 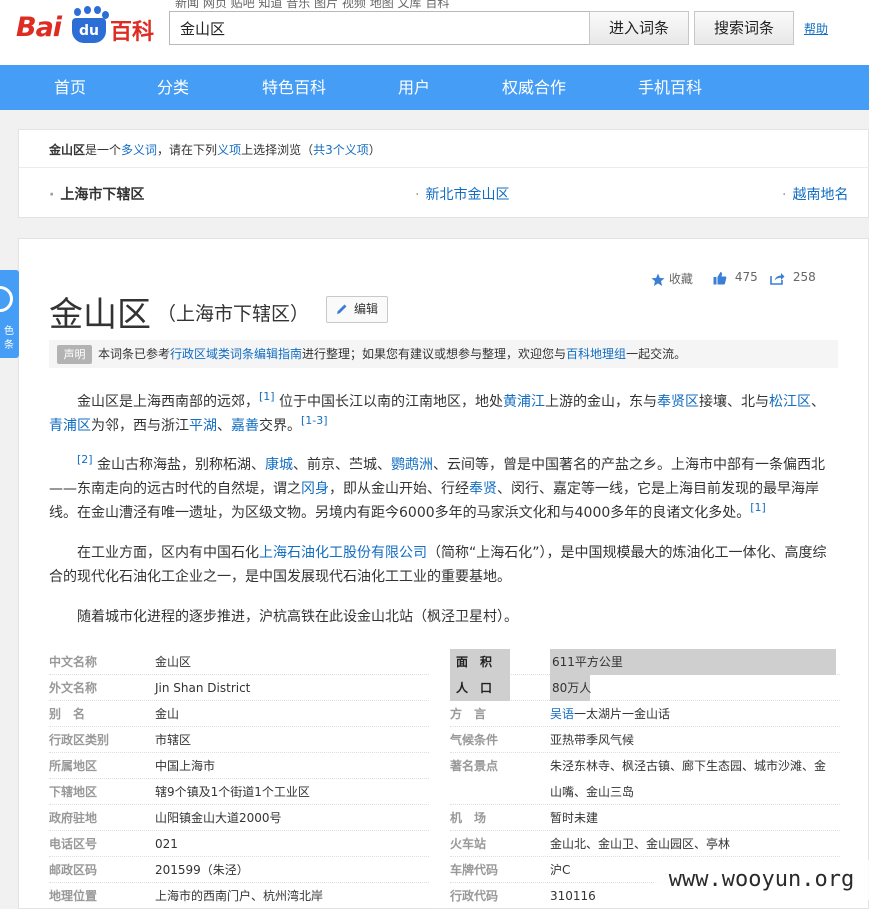 I want to click on enter-entry-button: 进入词条, so click(x=639, y=28).